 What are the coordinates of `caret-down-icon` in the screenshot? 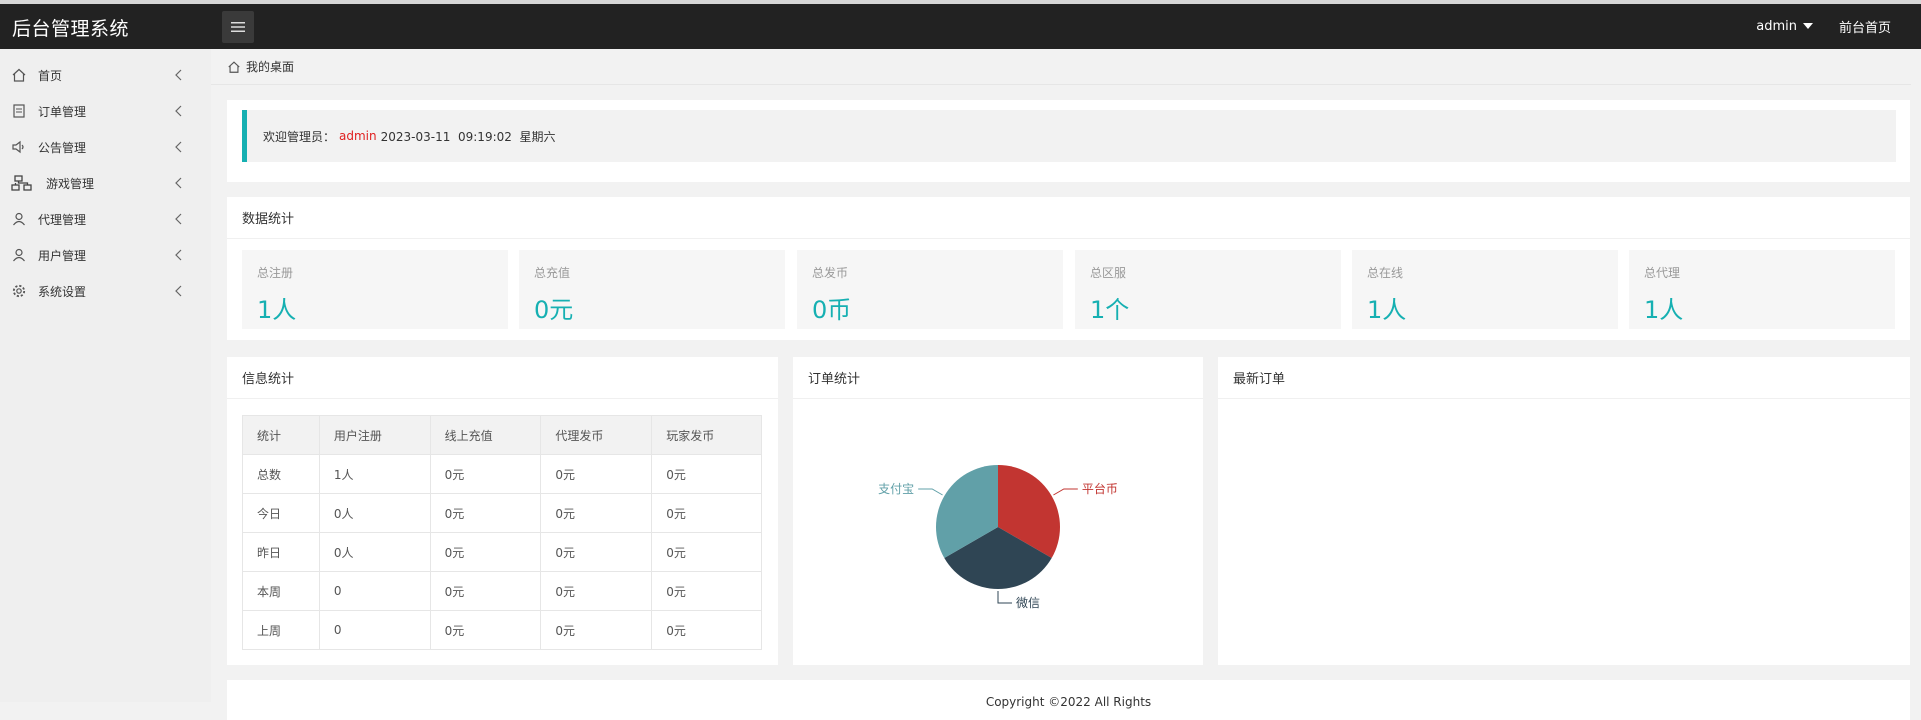 It's located at (1807, 25).